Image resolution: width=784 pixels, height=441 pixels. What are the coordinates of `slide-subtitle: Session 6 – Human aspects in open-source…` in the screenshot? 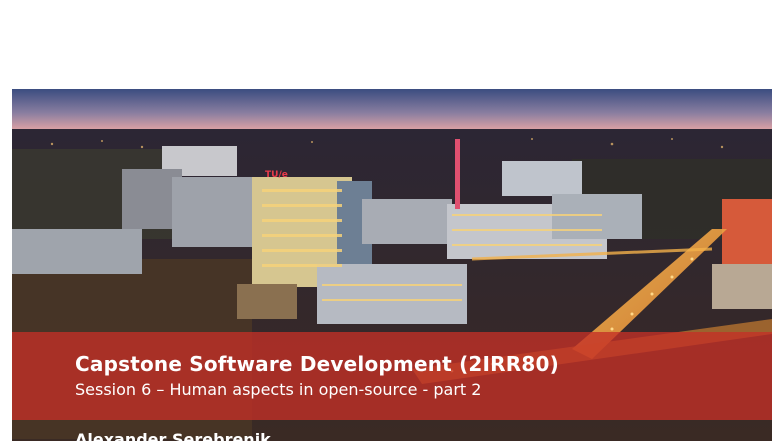 It's located at (278, 389).